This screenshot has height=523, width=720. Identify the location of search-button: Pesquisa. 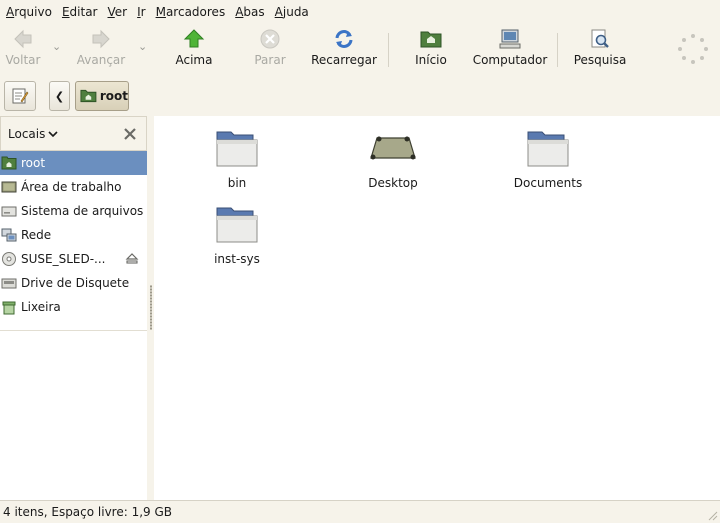
(600, 50).